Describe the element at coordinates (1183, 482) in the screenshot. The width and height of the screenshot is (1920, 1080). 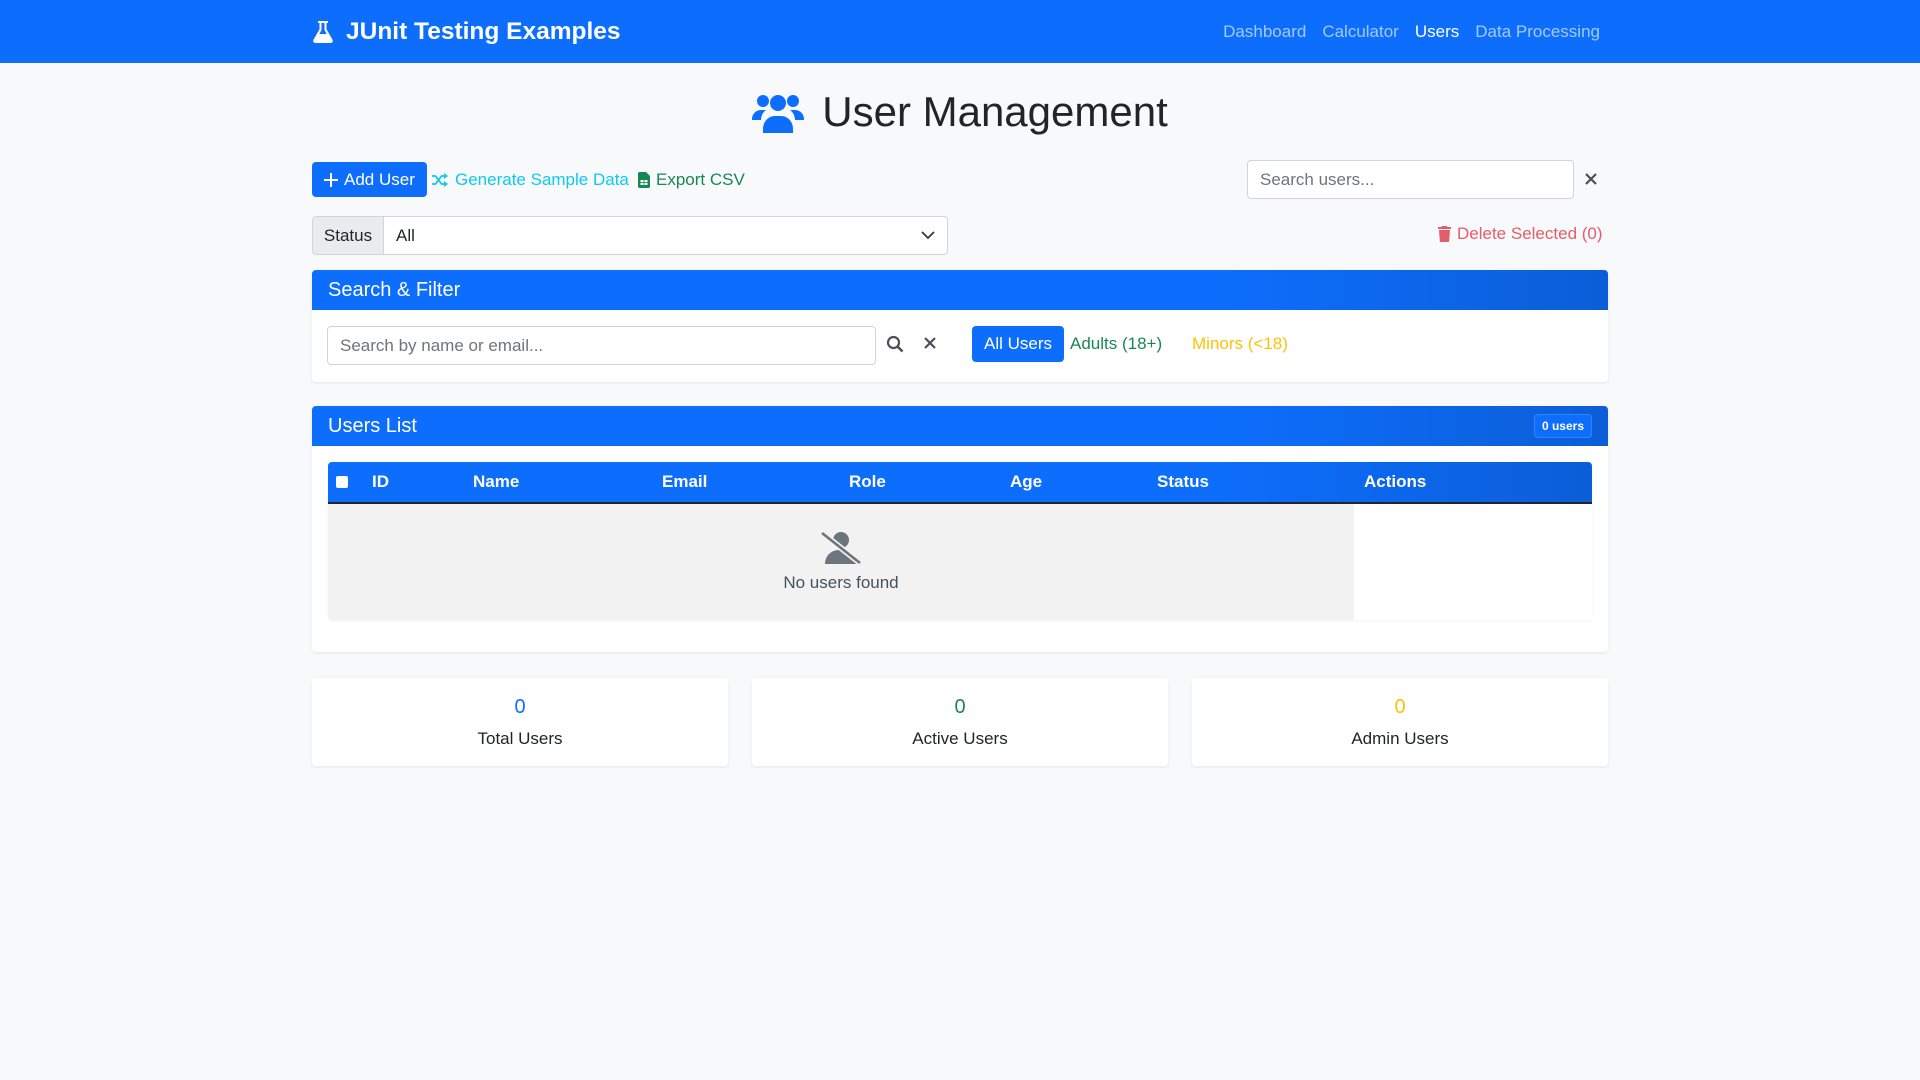
I see `column-header-status: Status` at that location.